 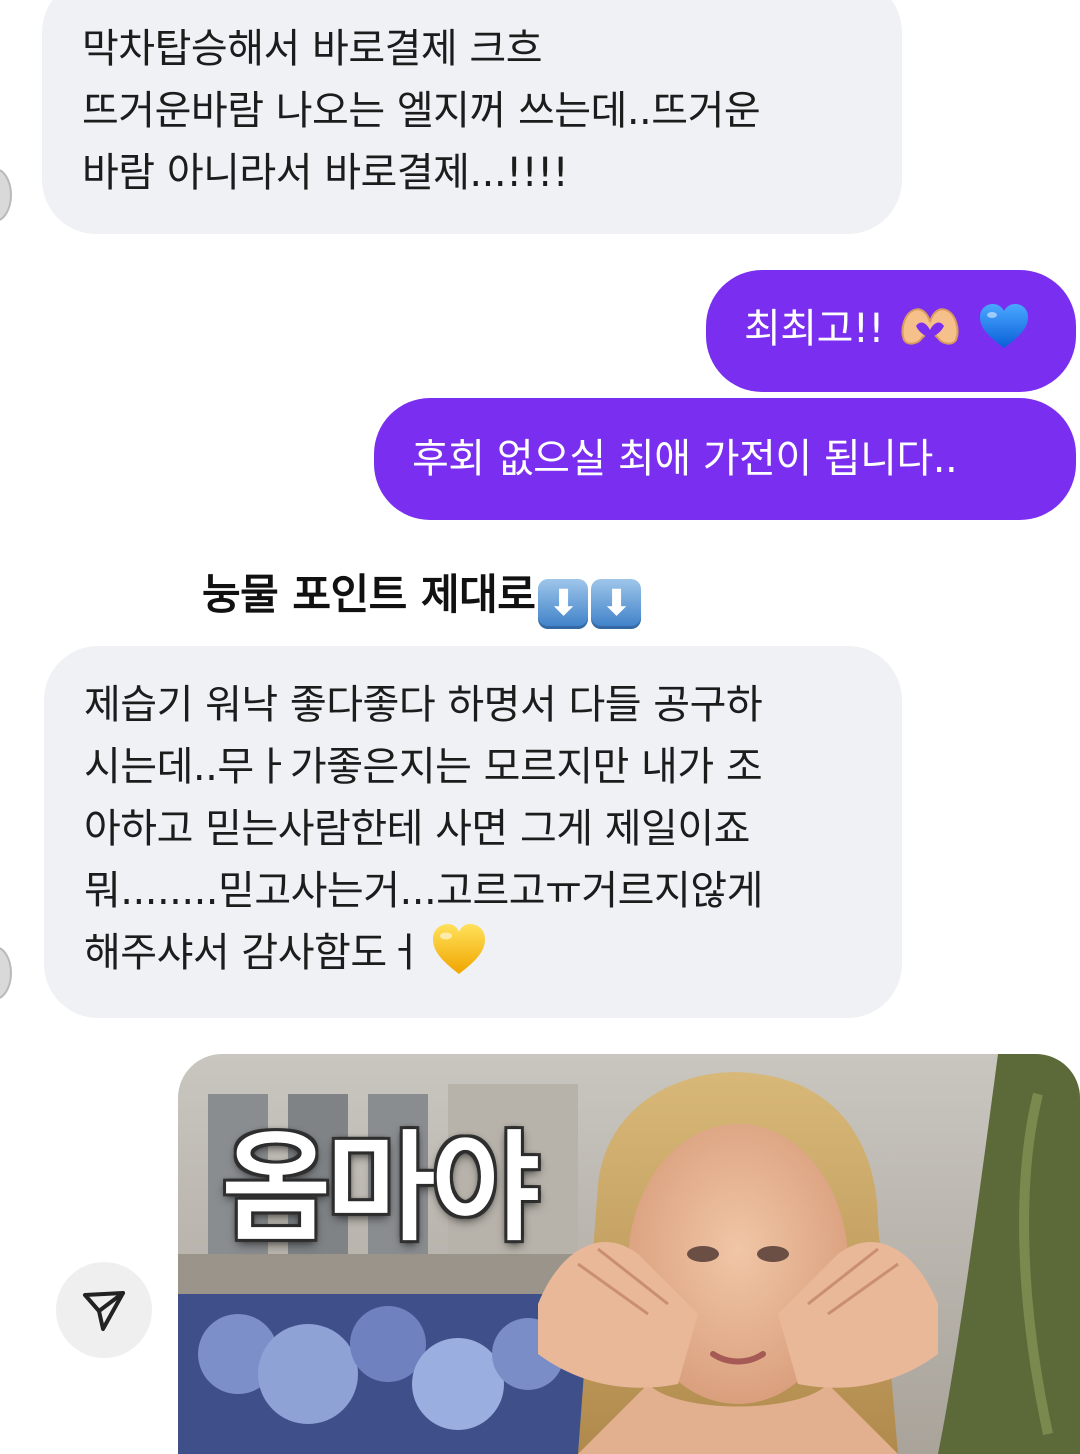 I want to click on message-text-line: 뭐........믿고사는거...고르고ㅠ거르지않게, so click(x=423, y=891).